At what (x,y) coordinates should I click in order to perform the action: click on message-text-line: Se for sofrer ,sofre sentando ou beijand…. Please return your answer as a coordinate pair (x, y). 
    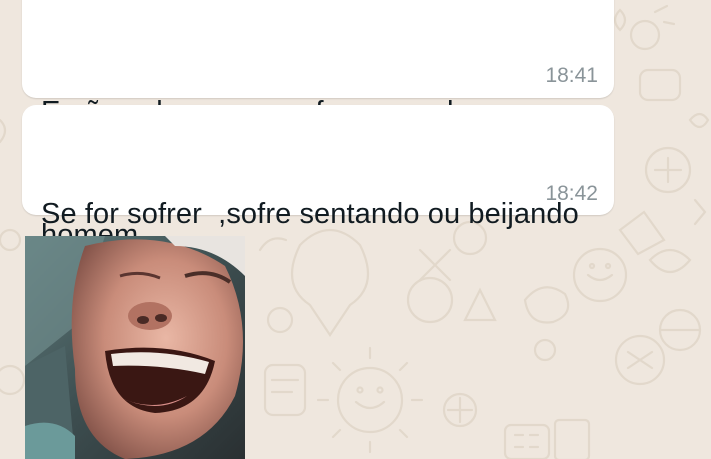
    Looking at the image, I should click on (310, 214).